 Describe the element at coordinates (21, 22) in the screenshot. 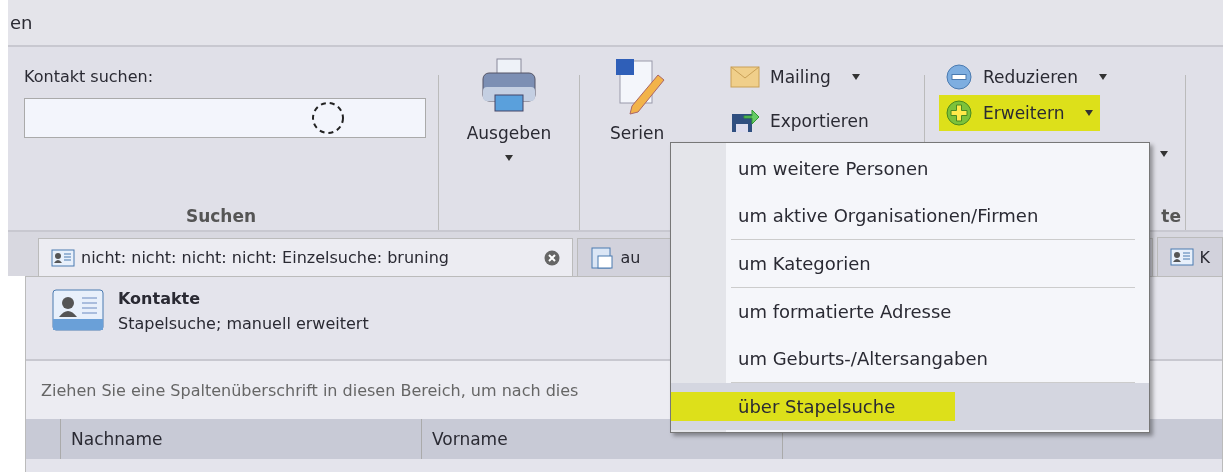

I see `window-title: en` at that location.